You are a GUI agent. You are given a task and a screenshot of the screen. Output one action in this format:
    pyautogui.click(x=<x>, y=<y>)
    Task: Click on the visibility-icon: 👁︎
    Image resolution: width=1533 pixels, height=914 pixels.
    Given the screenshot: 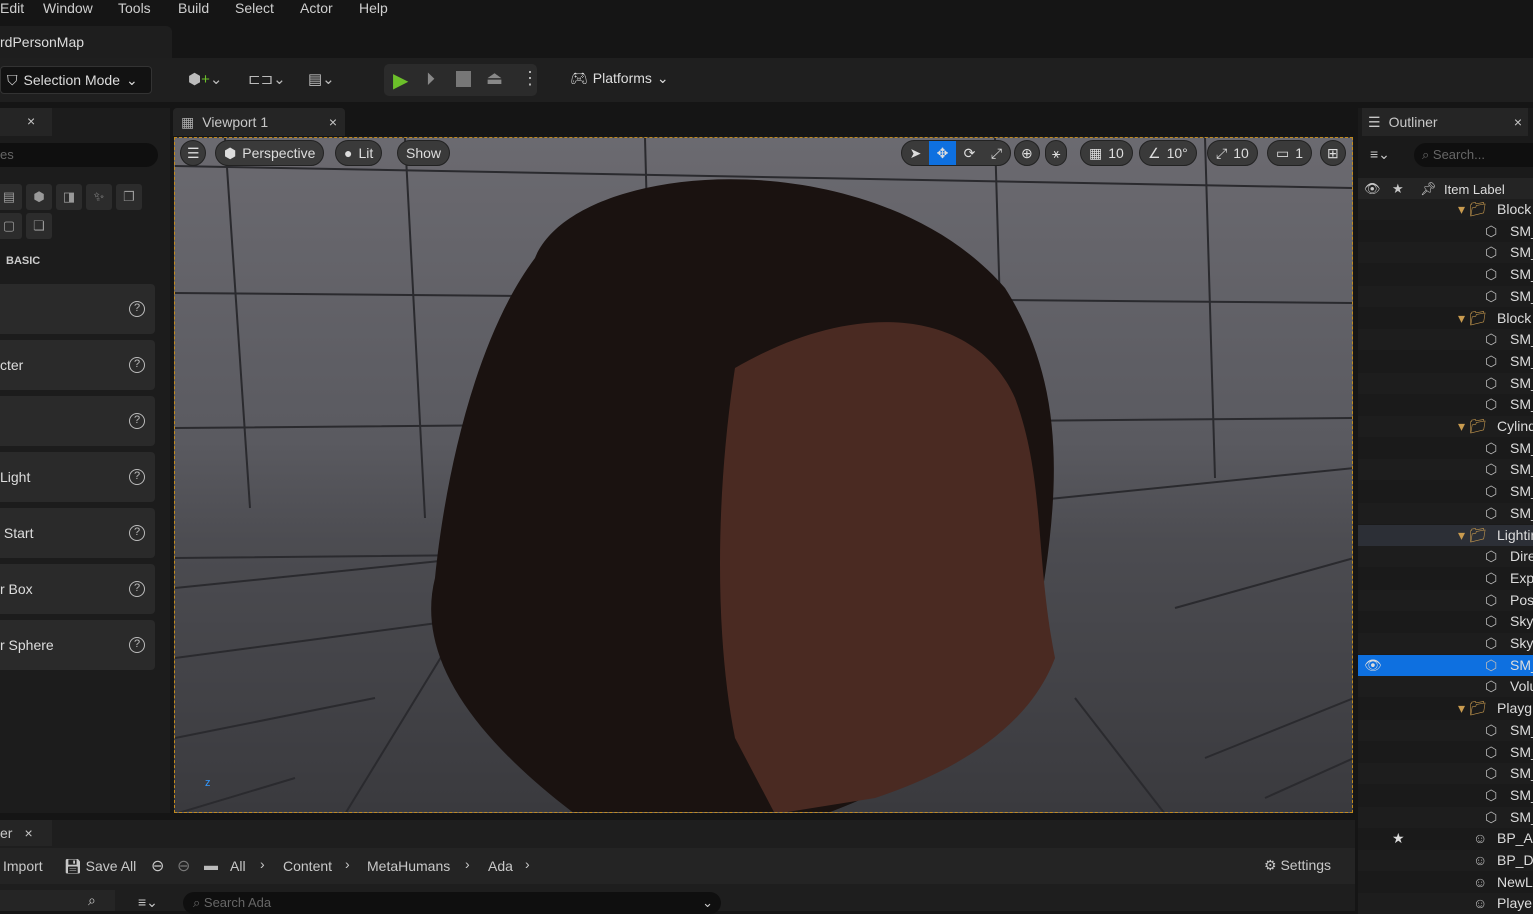 What is the action you would take?
    pyautogui.click(x=1373, y=665)
    